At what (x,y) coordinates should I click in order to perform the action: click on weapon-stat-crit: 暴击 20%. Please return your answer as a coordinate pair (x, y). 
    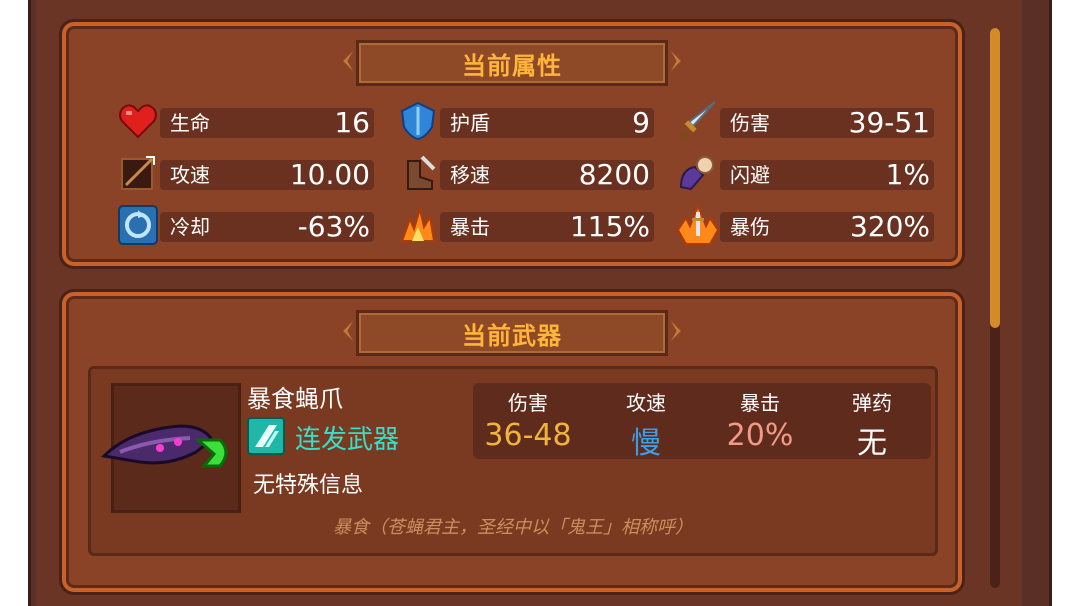
    Looking at the image, I should click on (760, 418).